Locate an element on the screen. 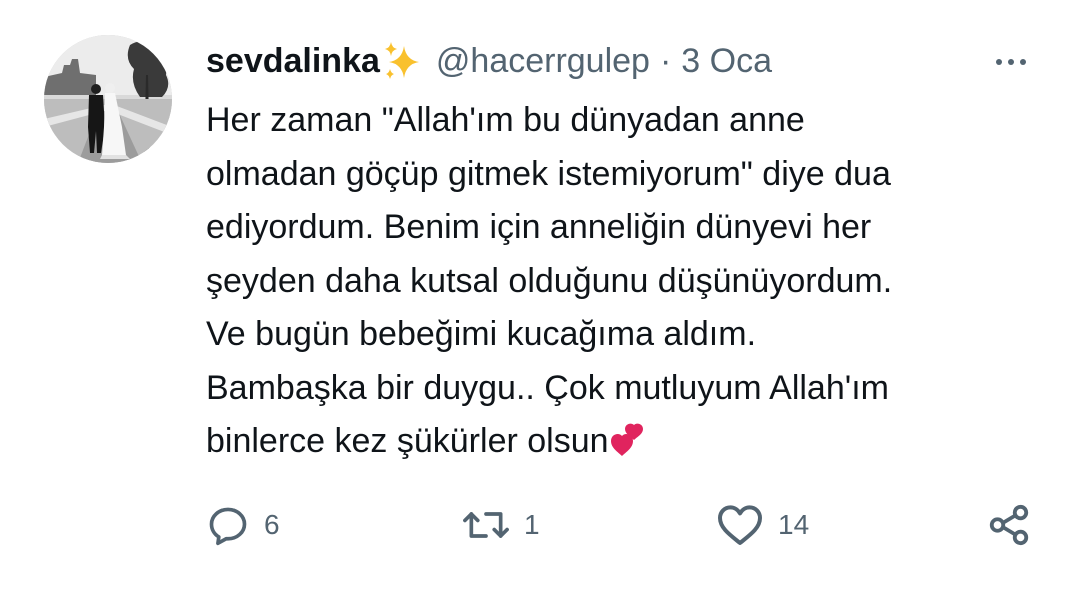 Image resolution: width=1080 pixels, height=603 pixels. tweet-text-line: binlerce kez şükürler olsun is located at coordinates (407, 441).